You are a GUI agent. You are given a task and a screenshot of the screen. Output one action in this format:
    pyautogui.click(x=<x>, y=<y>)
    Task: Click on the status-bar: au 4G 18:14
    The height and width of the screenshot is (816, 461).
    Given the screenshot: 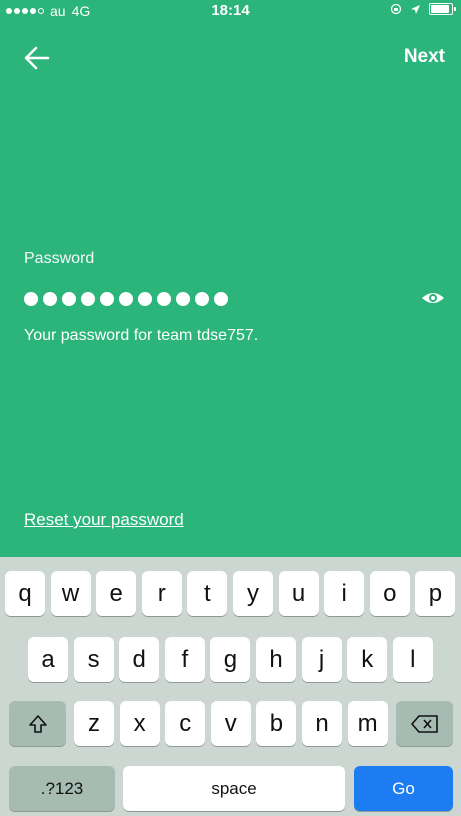 What is the action you would take?
    pyautogui.click(x=230, y=11)
    